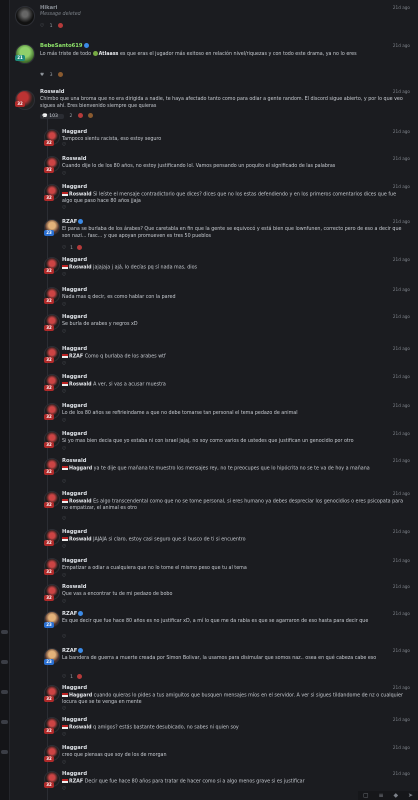 This screenshot has width=418, height=800. Describe the element at coordinates (410, 795) in the screenshot. I see `send-icon: ➤` at that location.